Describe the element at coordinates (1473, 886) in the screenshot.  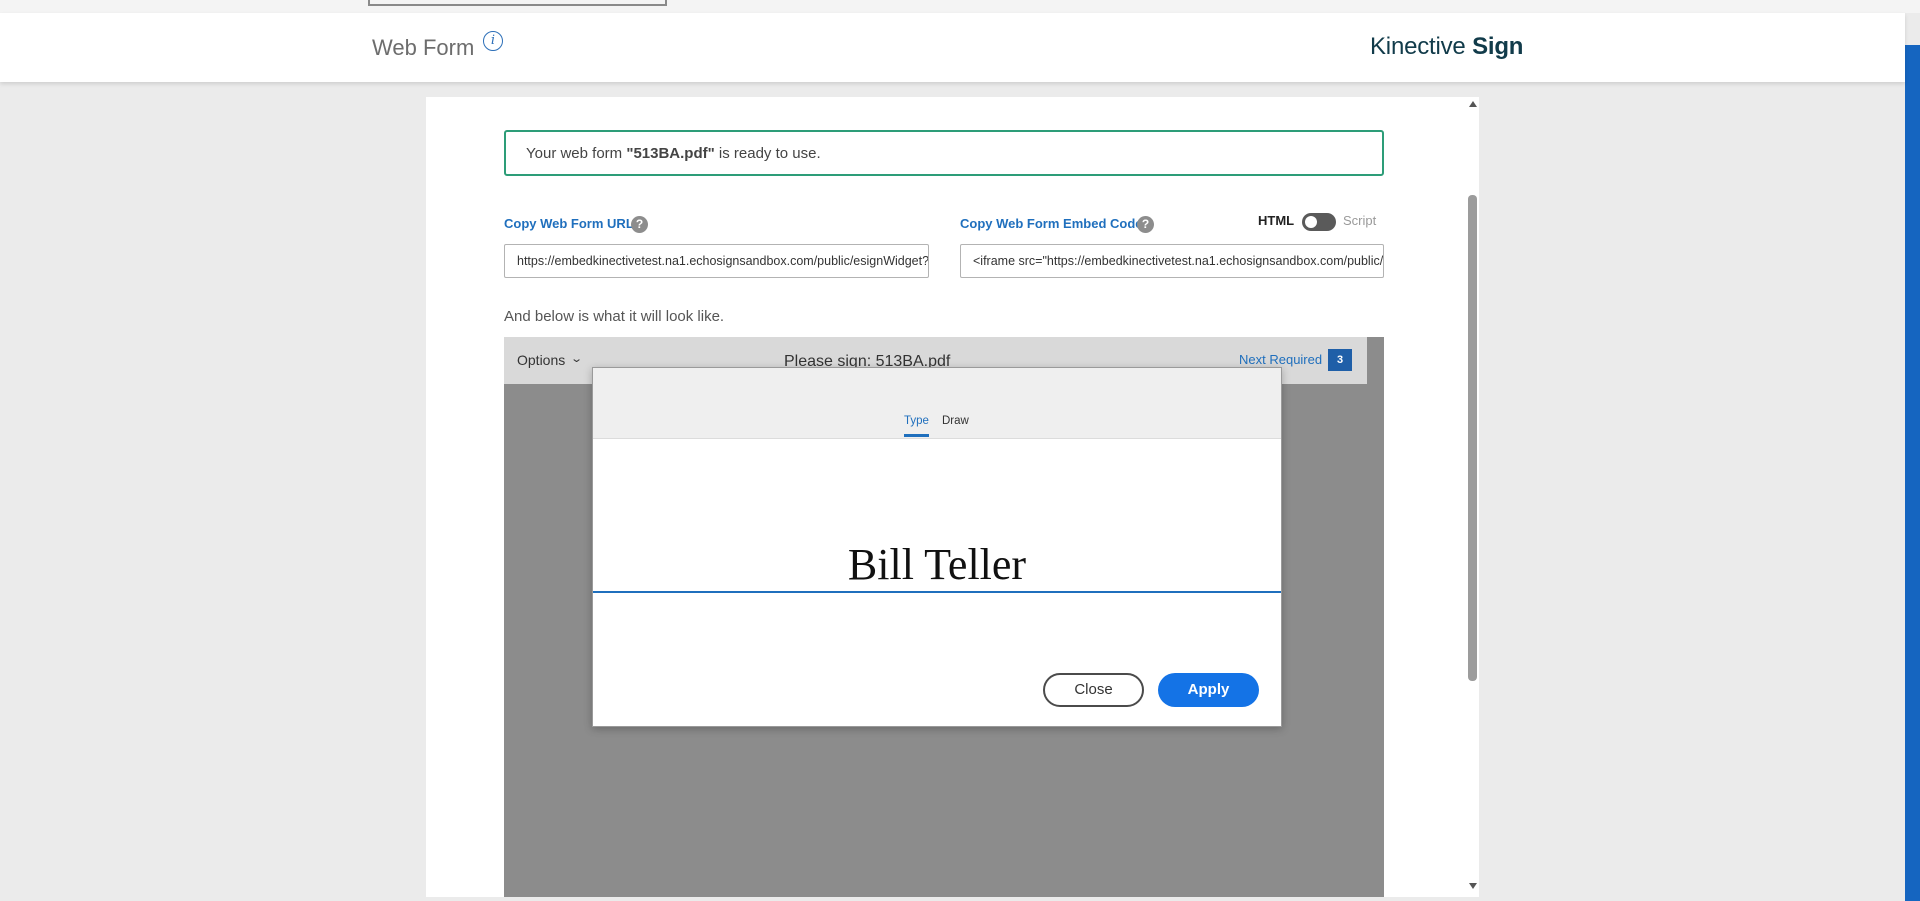
I see `scroll-down-arrow-icon` at that location.